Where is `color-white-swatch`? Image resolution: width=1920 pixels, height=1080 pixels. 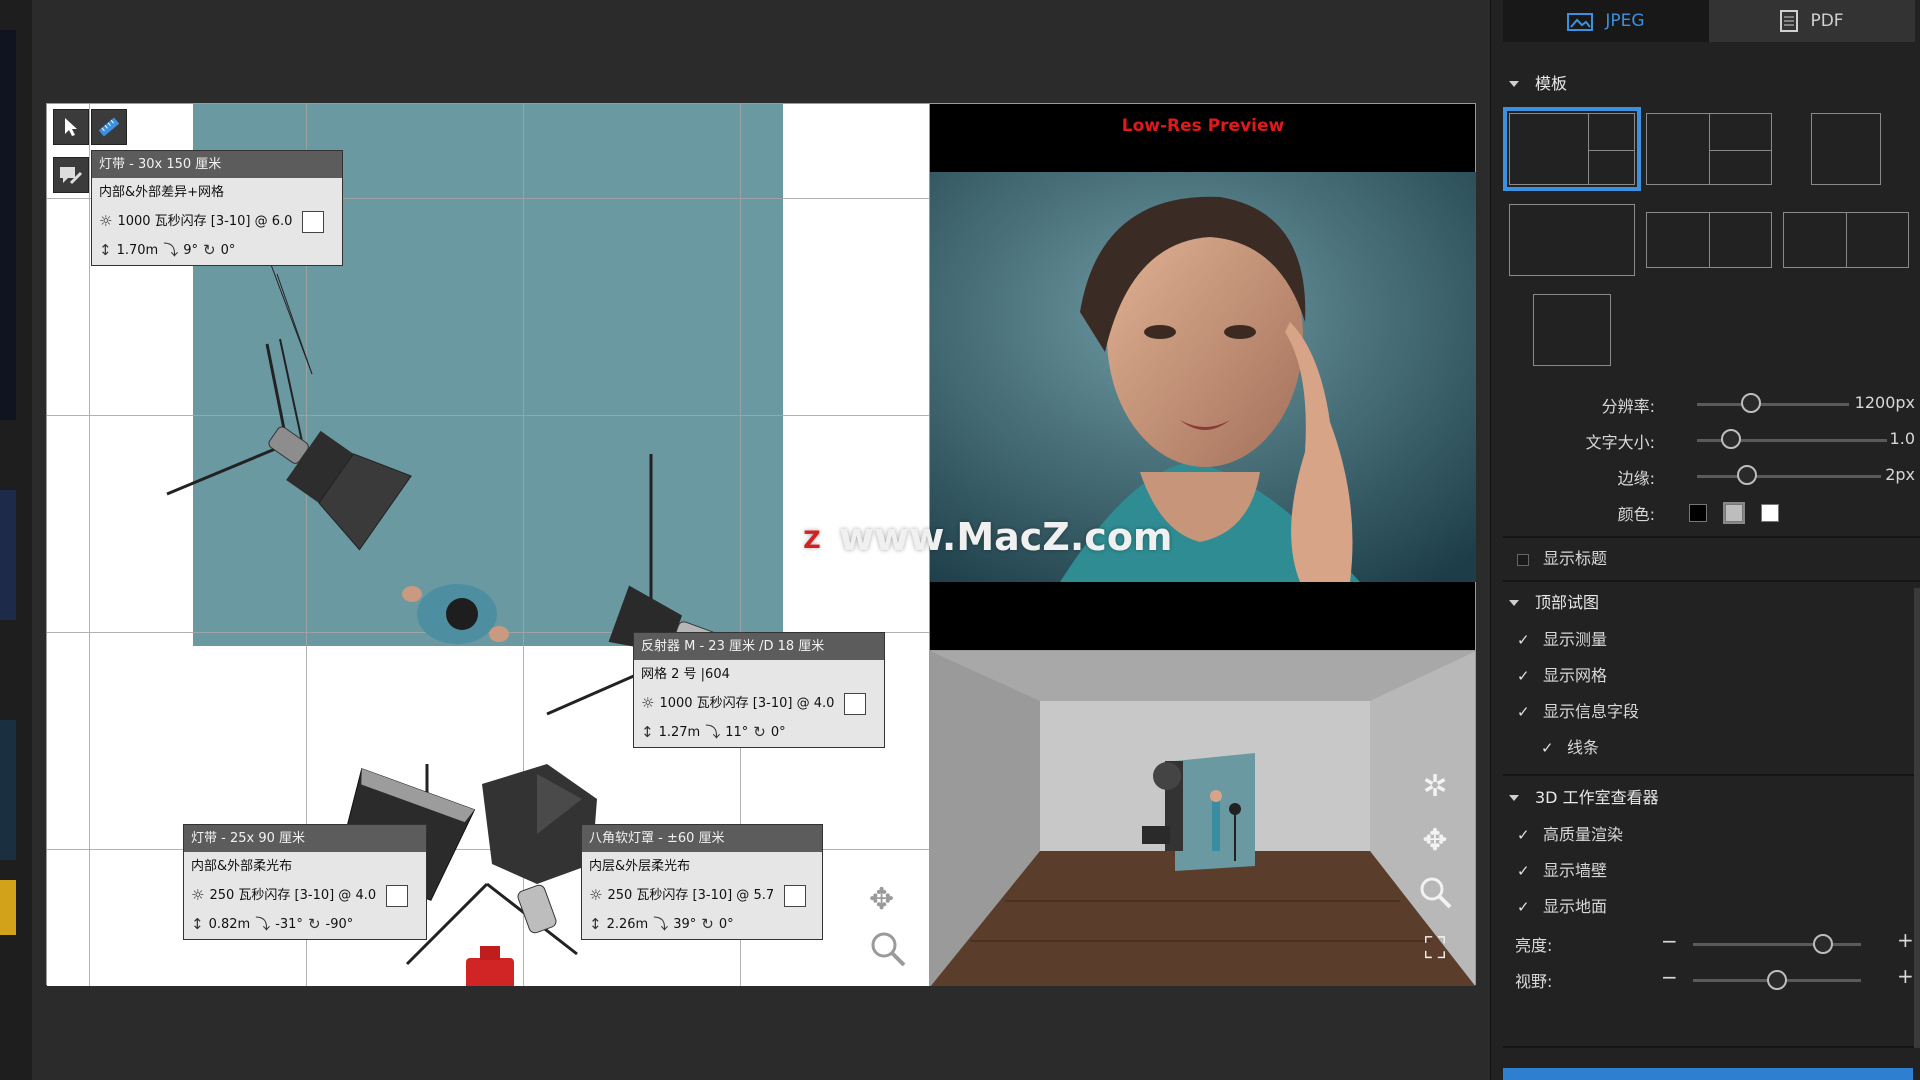
color-white-swatch is located at coordinates (1770, 513).